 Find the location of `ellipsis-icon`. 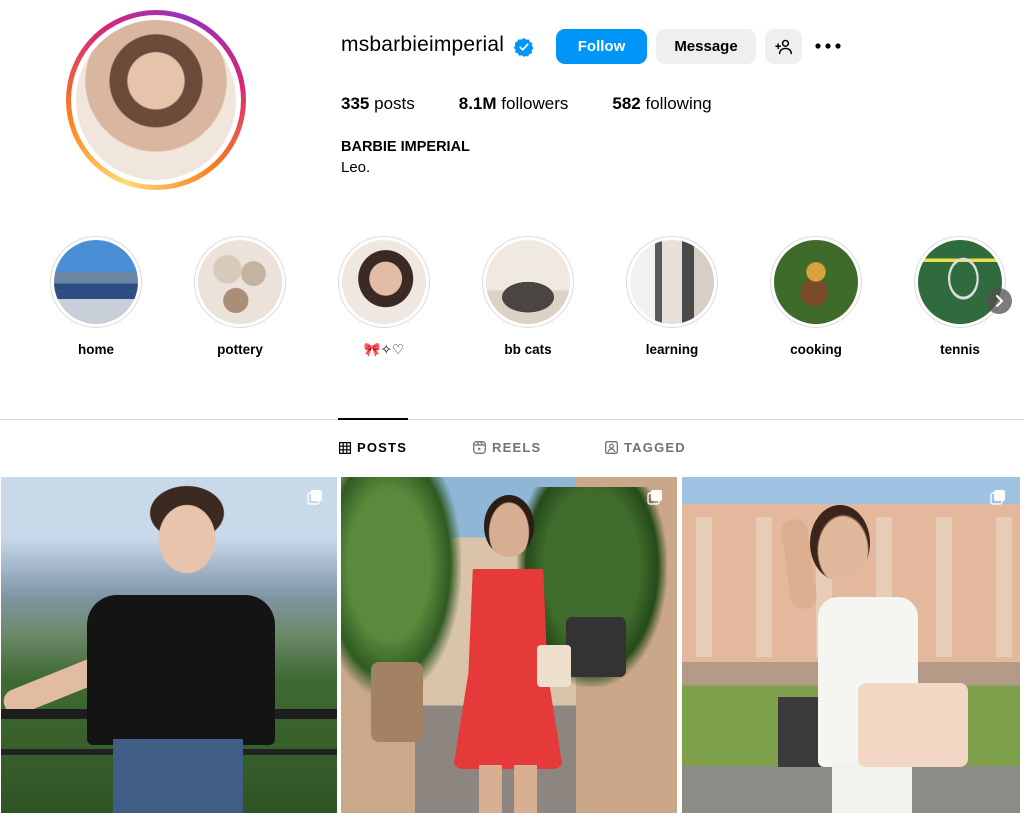

ellipsis-icon is located at coordinates (828, 46).